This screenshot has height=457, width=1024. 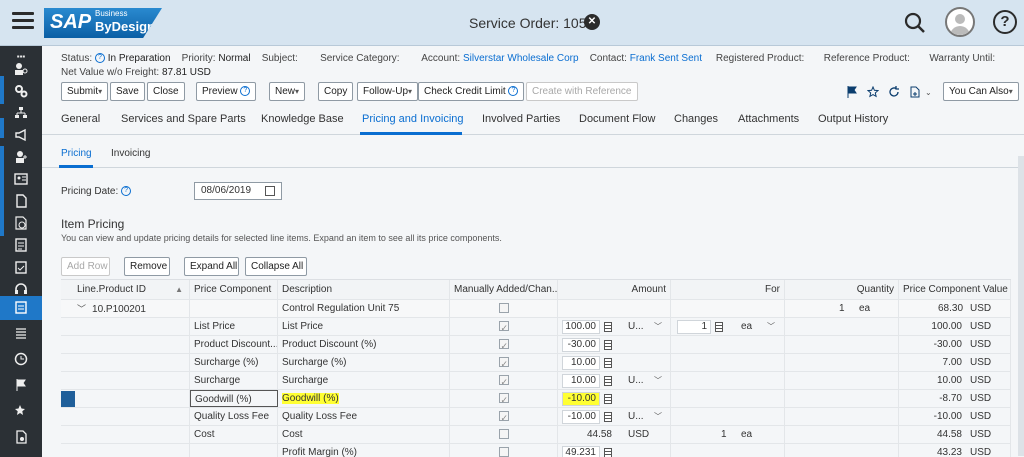 What do you see at coordinates (125, 289) in the screenshot?
I see `col-line-product-id: Line.Product ID ▲` at bounding box center [125, 289].